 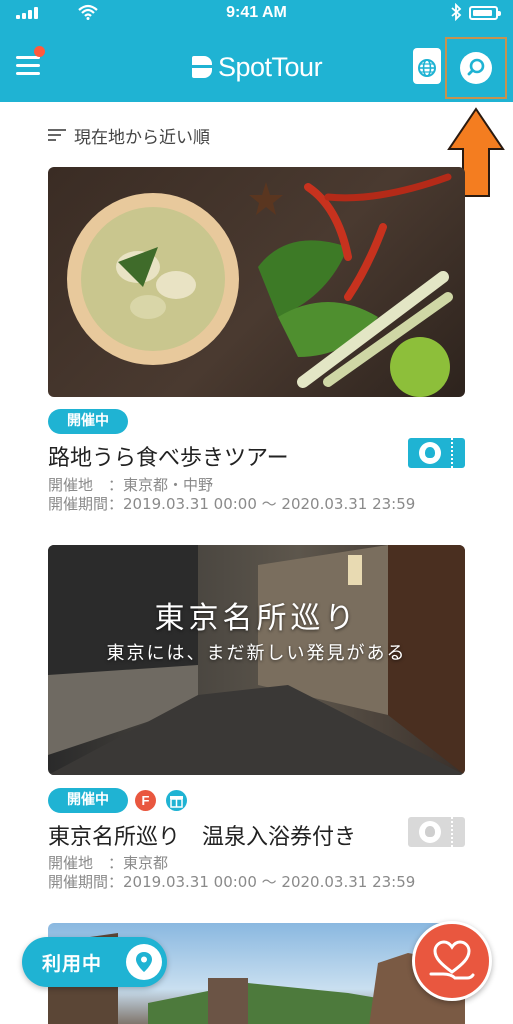 I want to click on tour-location: 開催地 ：東京都・中野, so click(x=131, y=485).